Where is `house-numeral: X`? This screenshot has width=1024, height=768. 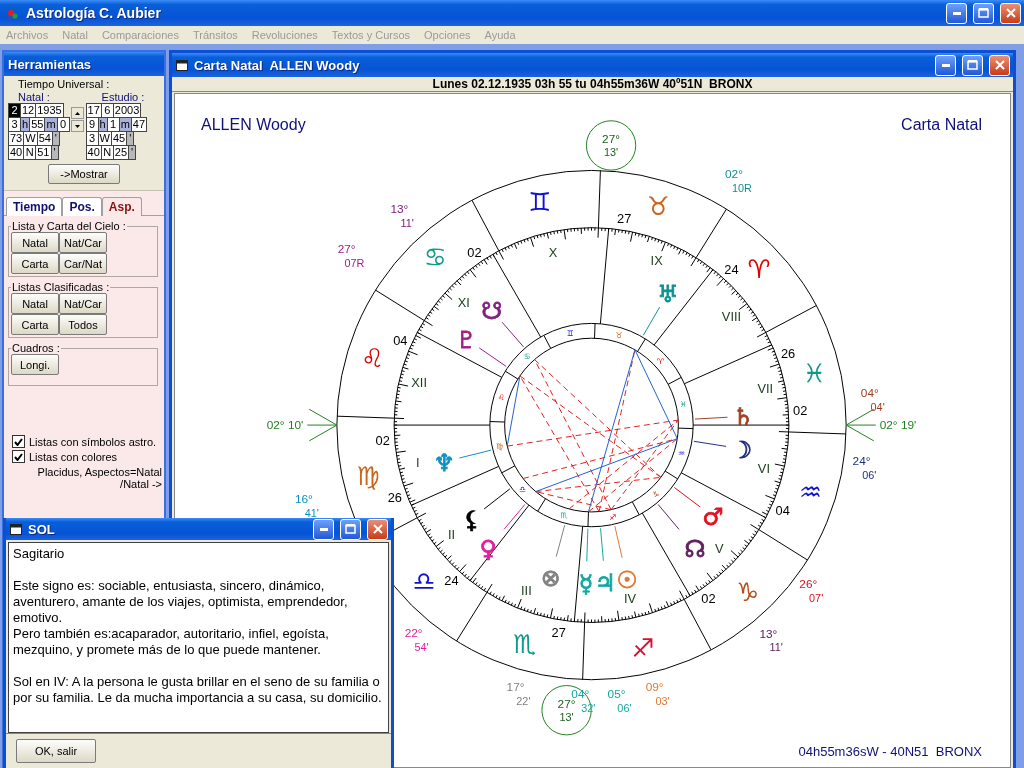
house-numeral: X is located at coordinates (553, 252).